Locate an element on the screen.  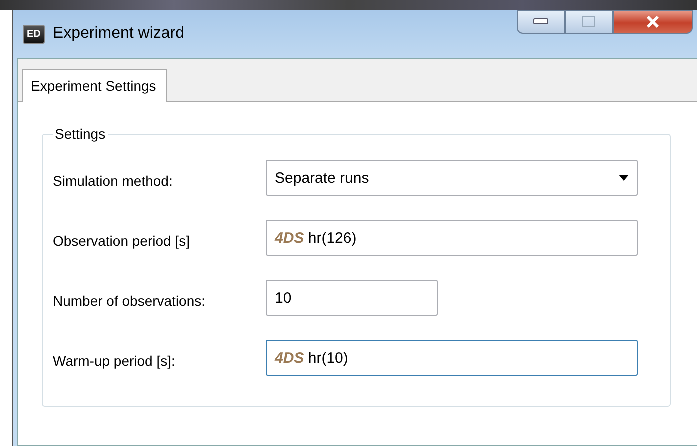
input-field: 4DS hr(10) is located at coordinates (452, 358).